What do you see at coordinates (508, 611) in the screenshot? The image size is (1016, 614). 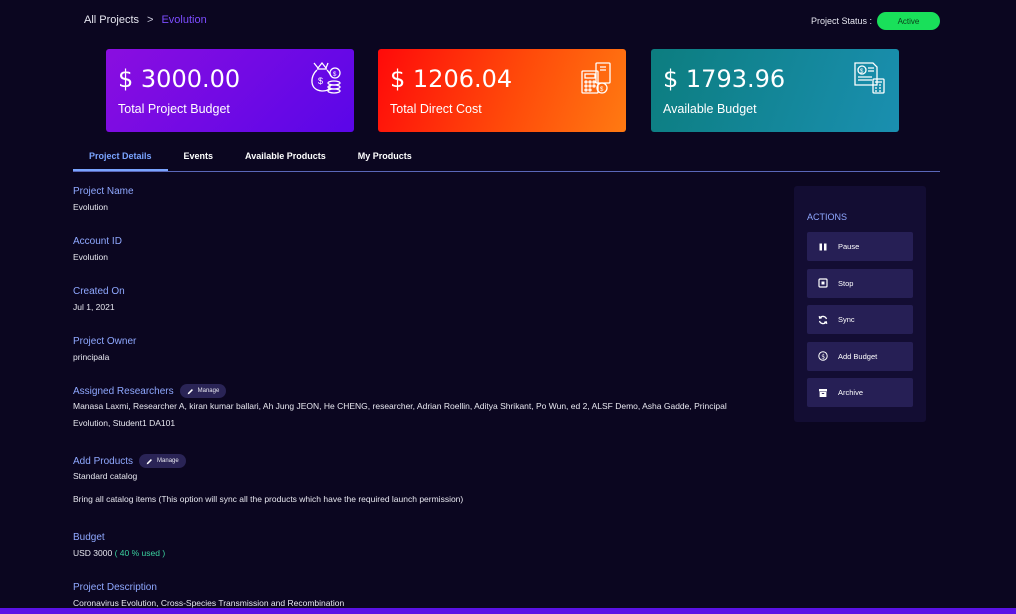 I see `bottom-bar` at bounding box center [508, 611].